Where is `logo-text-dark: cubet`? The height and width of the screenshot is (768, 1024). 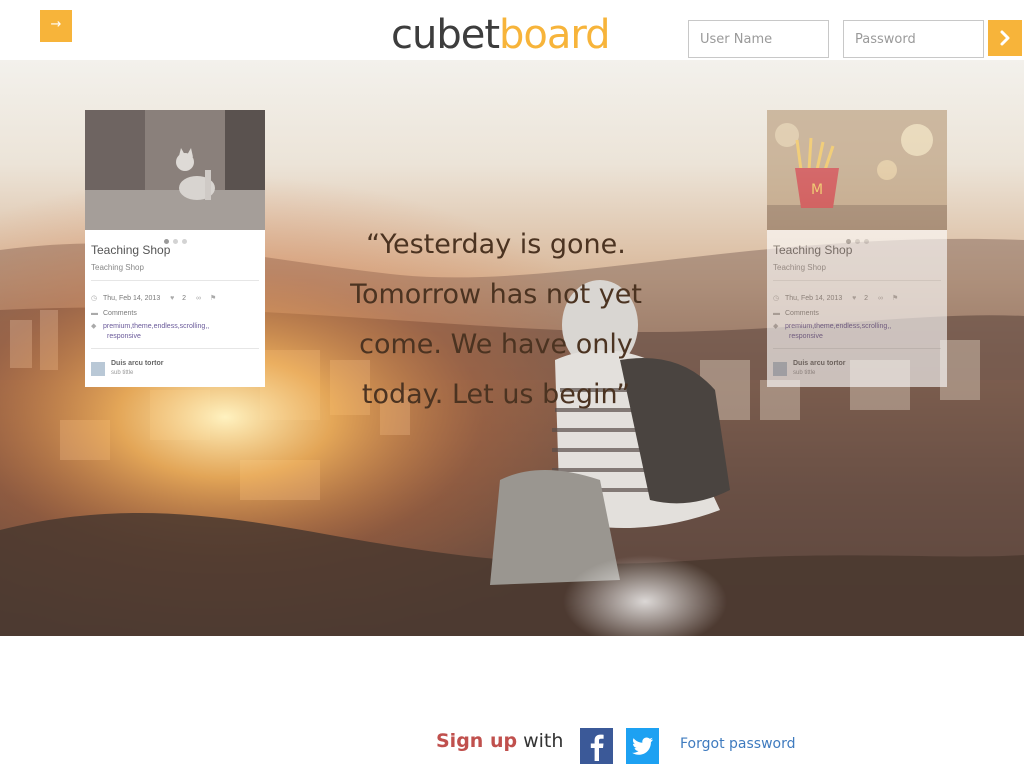 logo-text-dark: cubet is located at coordinates (445, 35).